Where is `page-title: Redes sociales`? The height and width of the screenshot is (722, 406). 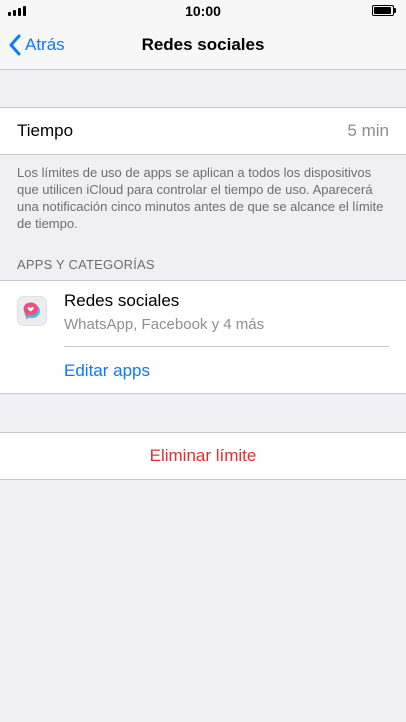
page-title: Redes sociales is located at coordinates (203, 44).